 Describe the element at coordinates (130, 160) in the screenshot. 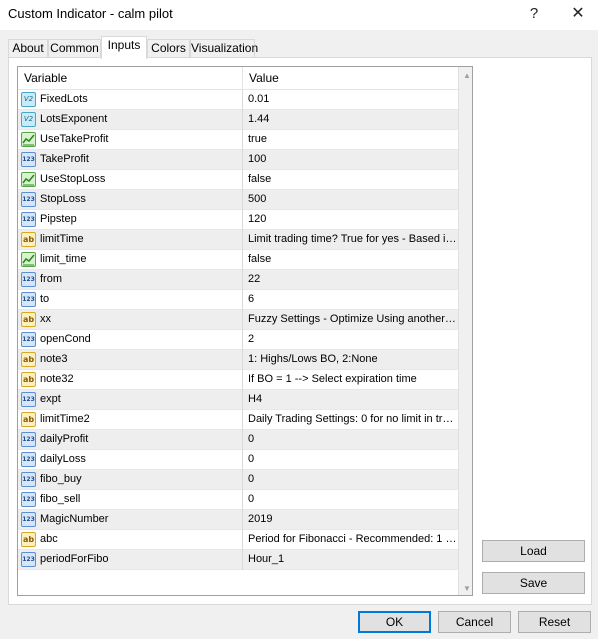

I see `variable-cell: 123 TakeProfit` at that location.